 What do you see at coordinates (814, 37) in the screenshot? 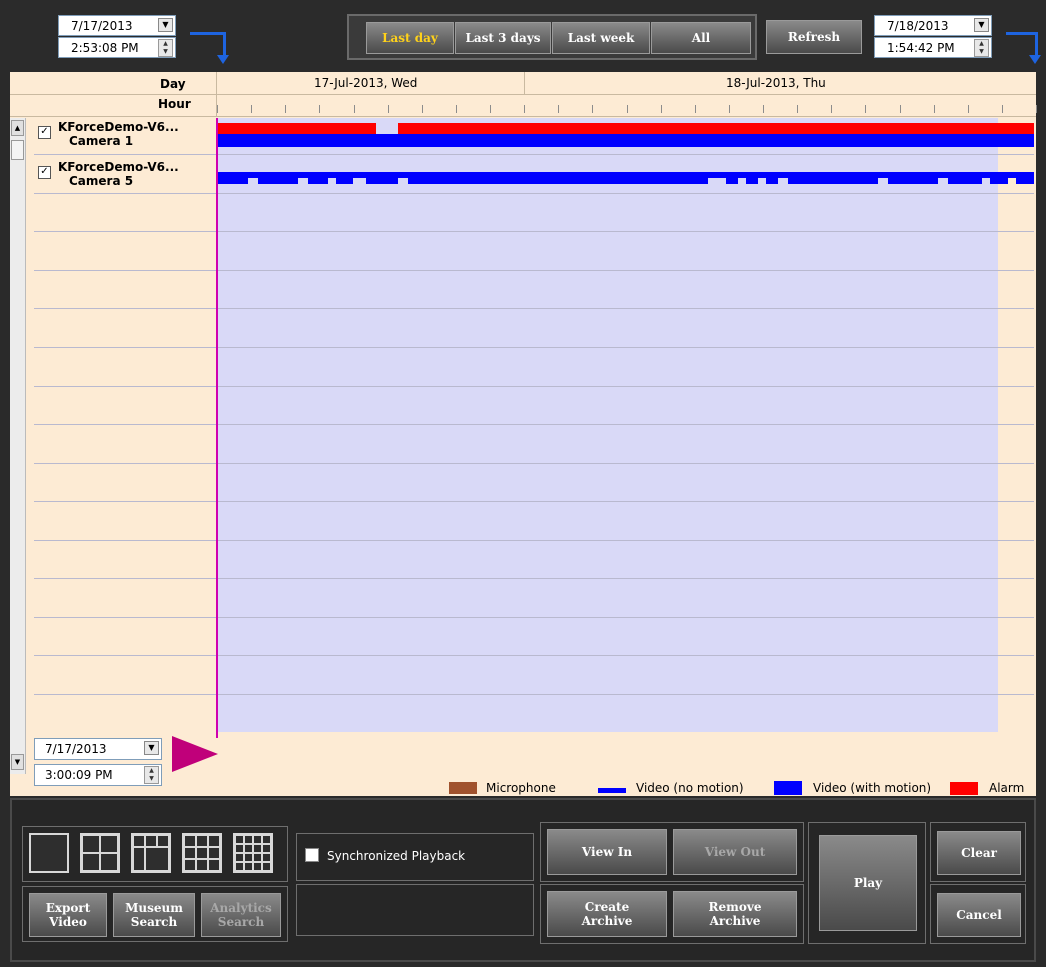
I see `refresh-button: Refresh` at bounding box center [814, 37].